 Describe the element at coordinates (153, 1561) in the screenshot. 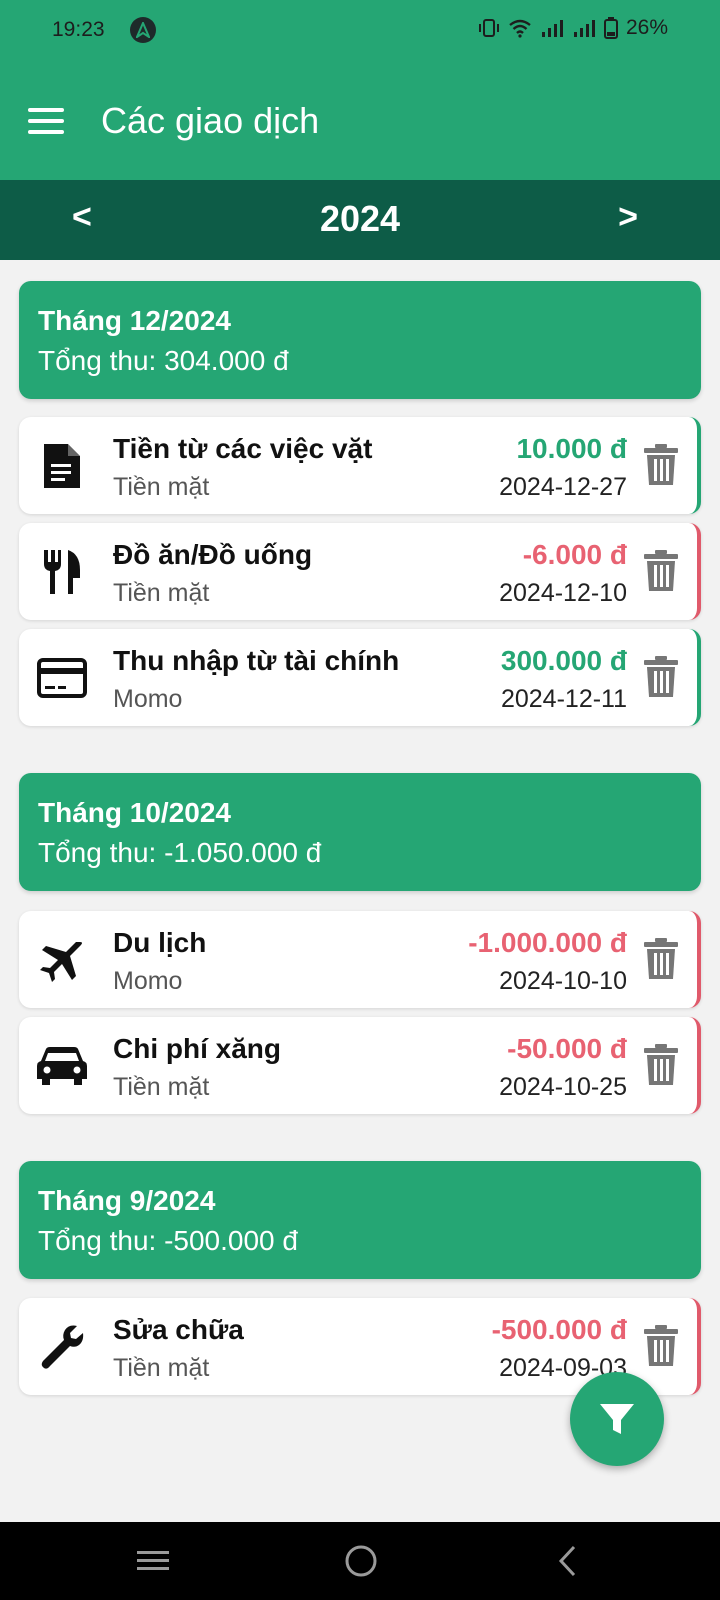

I see `recent-apps-icon` at that location.